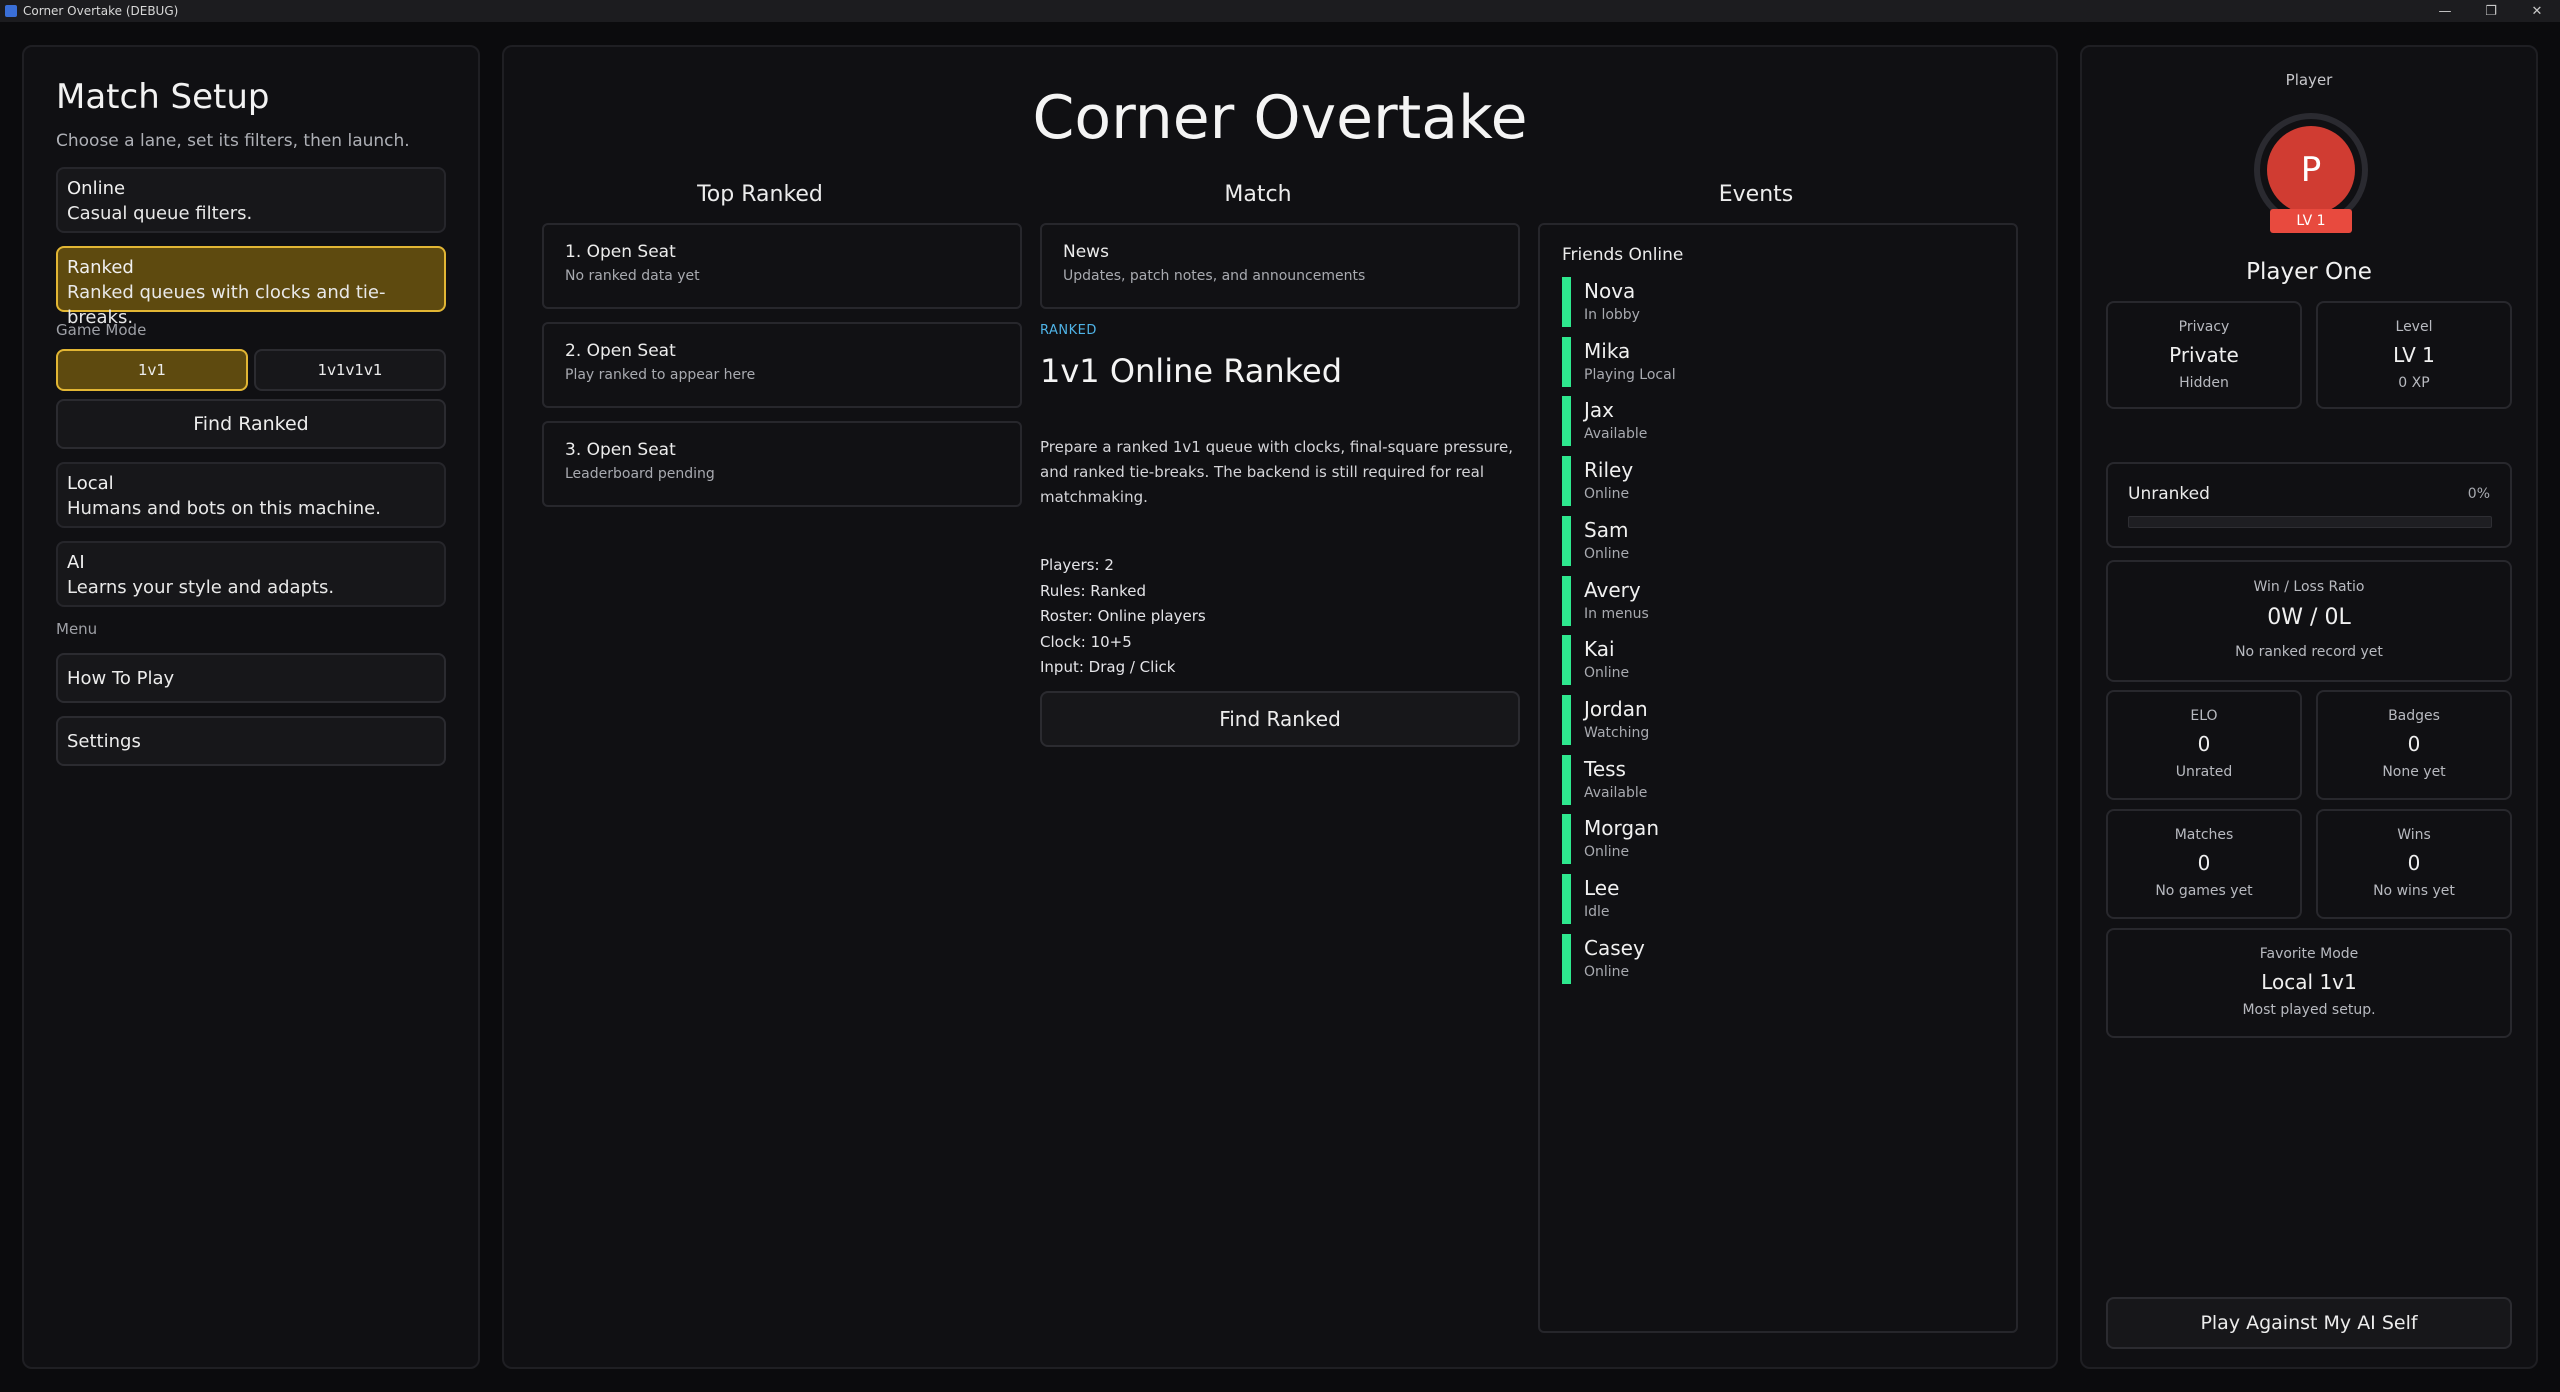 Image resolution: width=2560 pixels, height=1392 pixels. What do you see at coordinates (1599, 649) in the screenshot?
I see `friend-name: Kai` at bounding box center [1599, 649].